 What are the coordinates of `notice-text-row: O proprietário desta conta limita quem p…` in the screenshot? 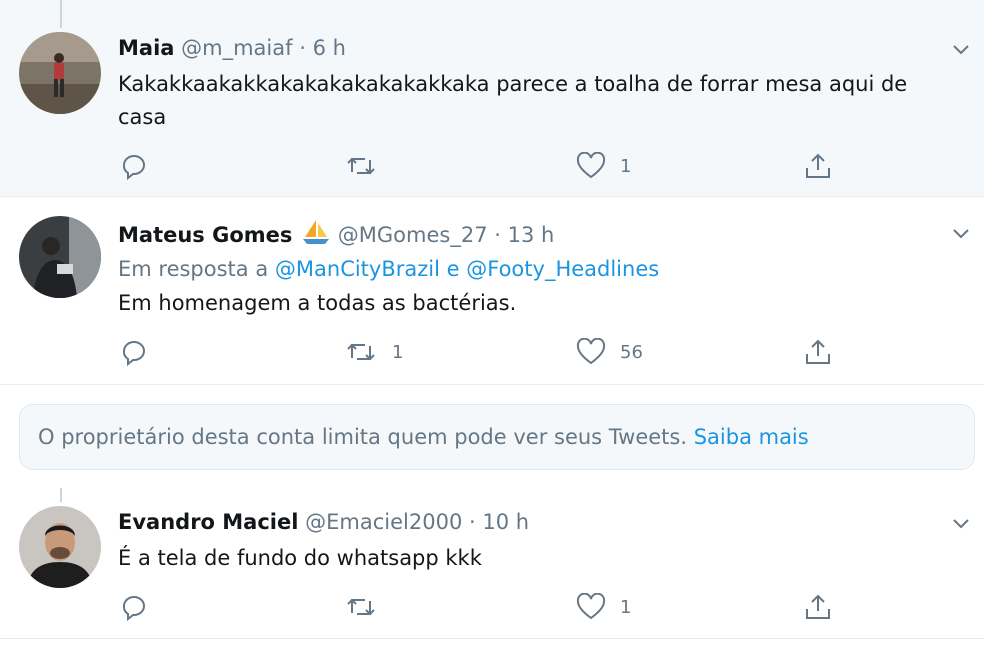 It's located at (423, 437).